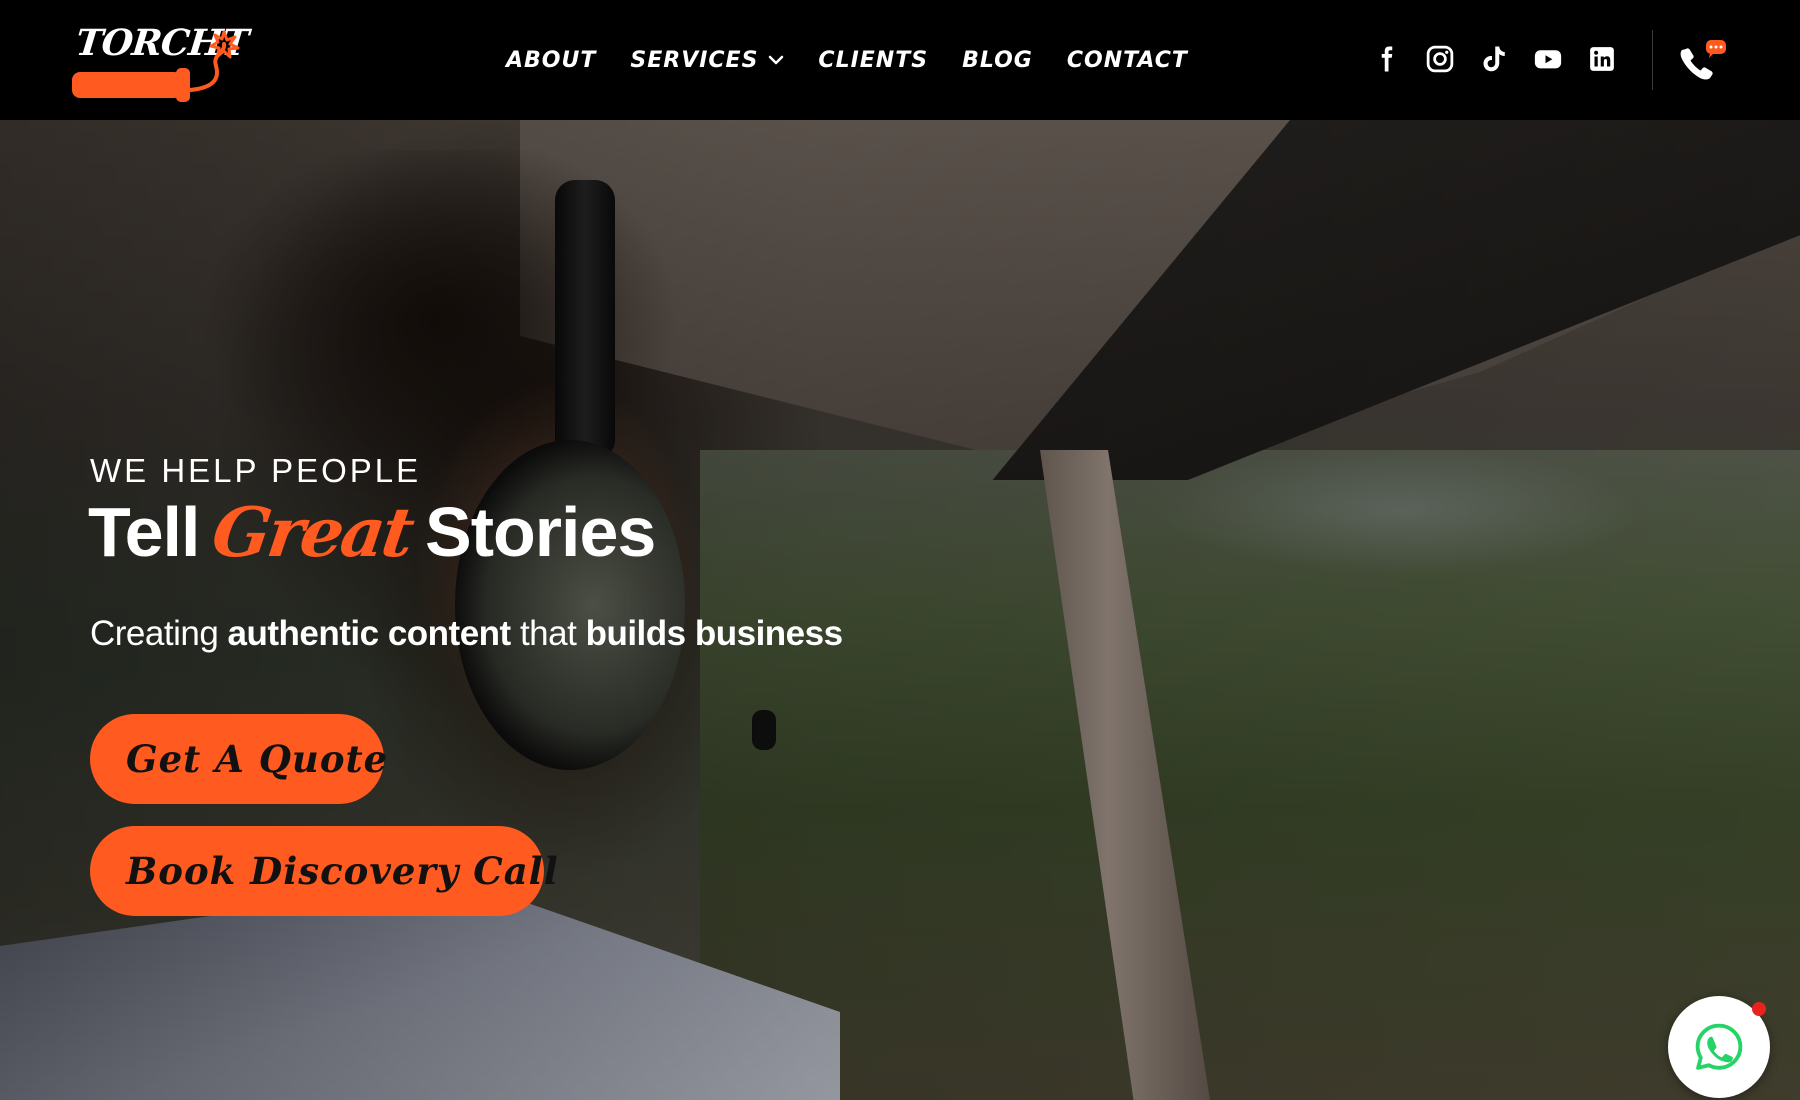  What do you see at coordinates (1548, 59) in the screenshot?
I see `youtube-icon` at bounding box center [1548, 59].